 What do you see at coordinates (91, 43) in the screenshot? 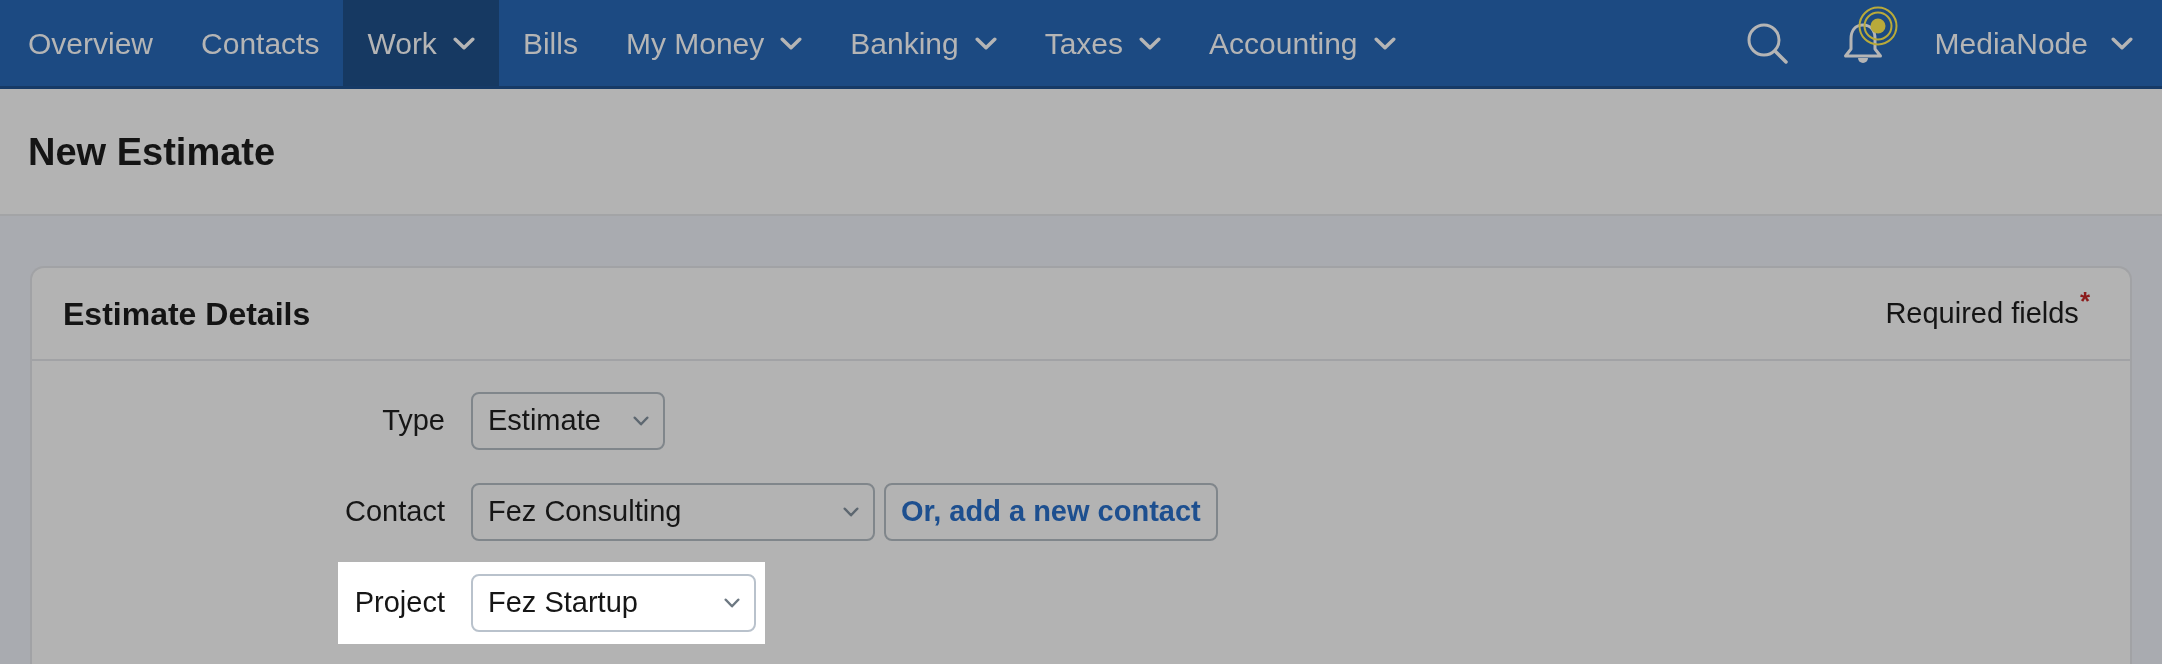
I see `nav-tab: Overview` at bounding box center [91, 43].